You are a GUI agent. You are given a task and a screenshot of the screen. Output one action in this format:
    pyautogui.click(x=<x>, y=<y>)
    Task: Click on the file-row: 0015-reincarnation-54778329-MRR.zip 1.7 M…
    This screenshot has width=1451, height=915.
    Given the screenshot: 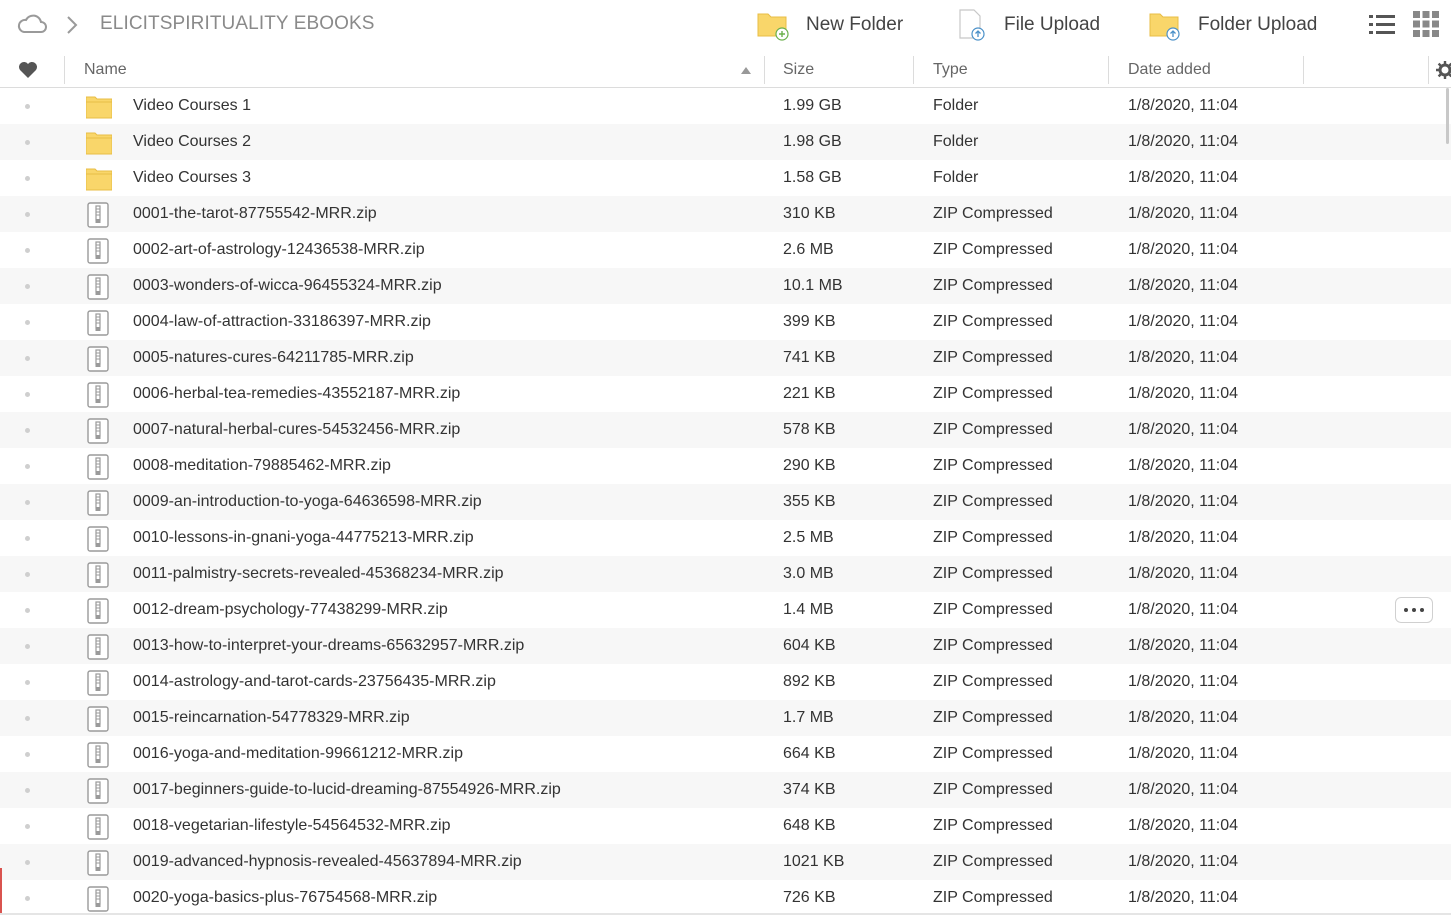 What is the action you would take?
    pyautogui.click(x=725, y=718)
    